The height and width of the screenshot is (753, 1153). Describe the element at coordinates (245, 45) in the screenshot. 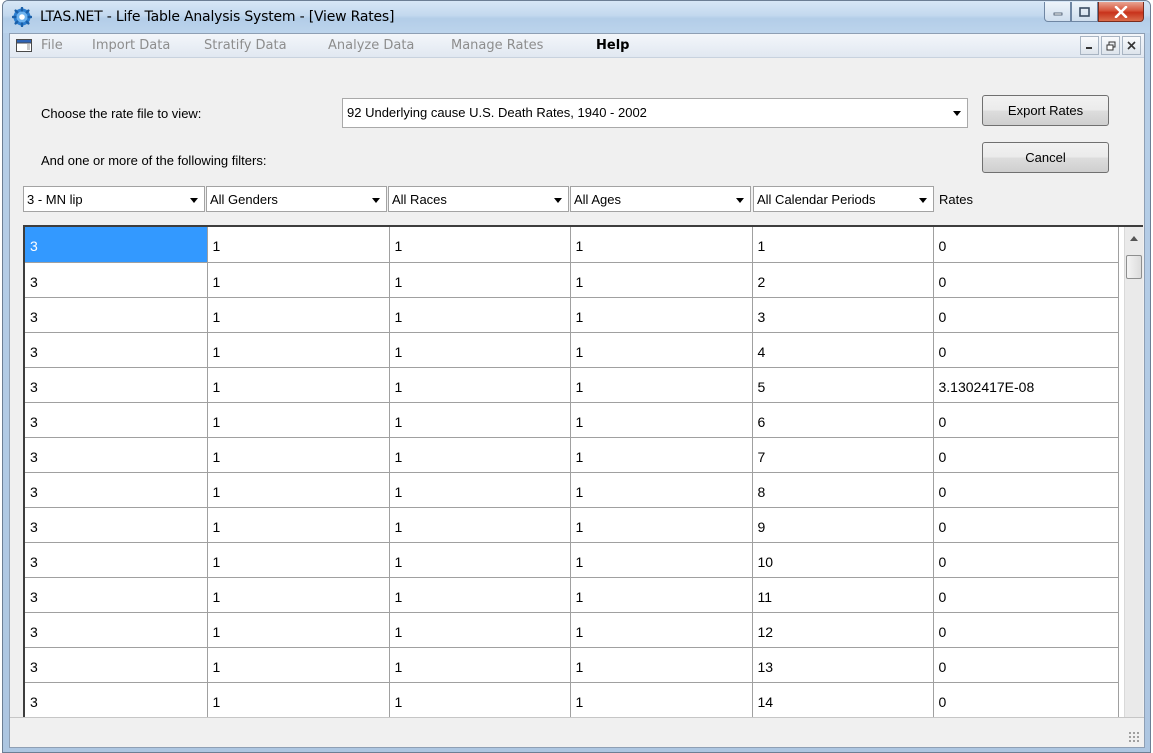

I see `menu-stratify-data: Stratify Data` at that location.